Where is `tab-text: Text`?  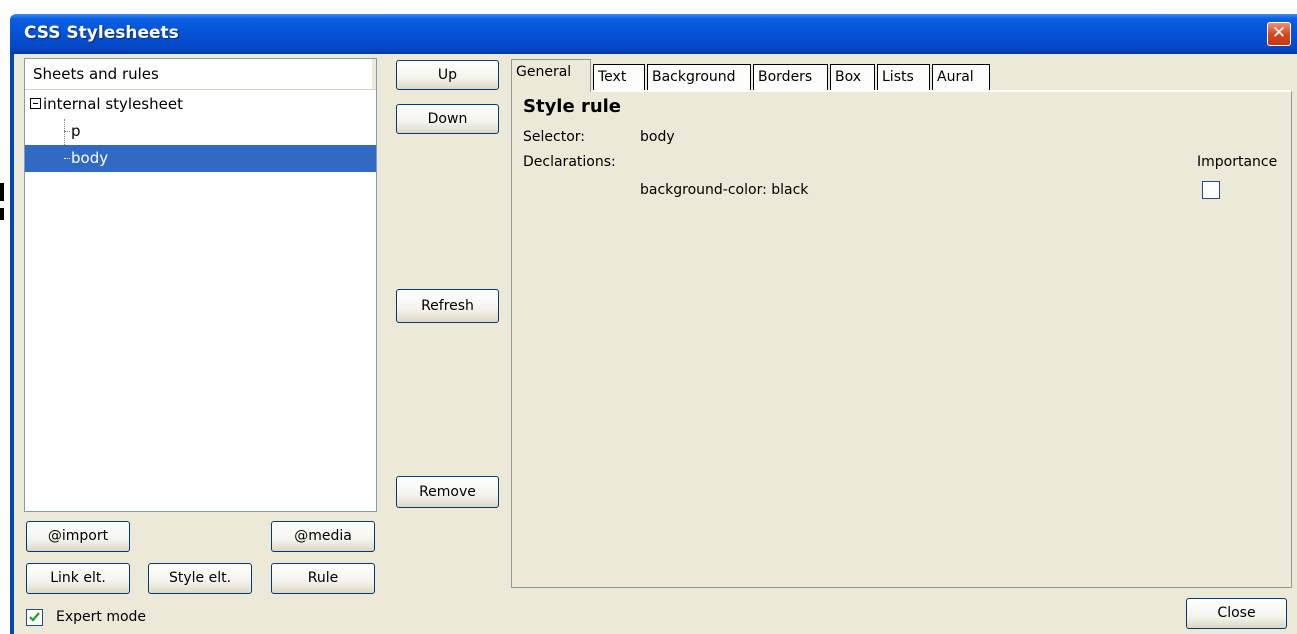 tab-text: Text is located at coordinates (619, 77).